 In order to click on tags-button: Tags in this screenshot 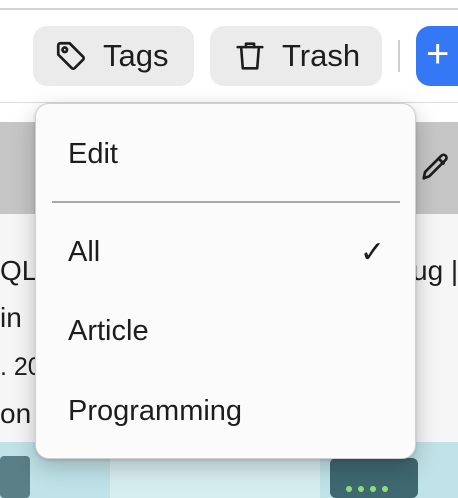, I will do `click(113, 56)`.